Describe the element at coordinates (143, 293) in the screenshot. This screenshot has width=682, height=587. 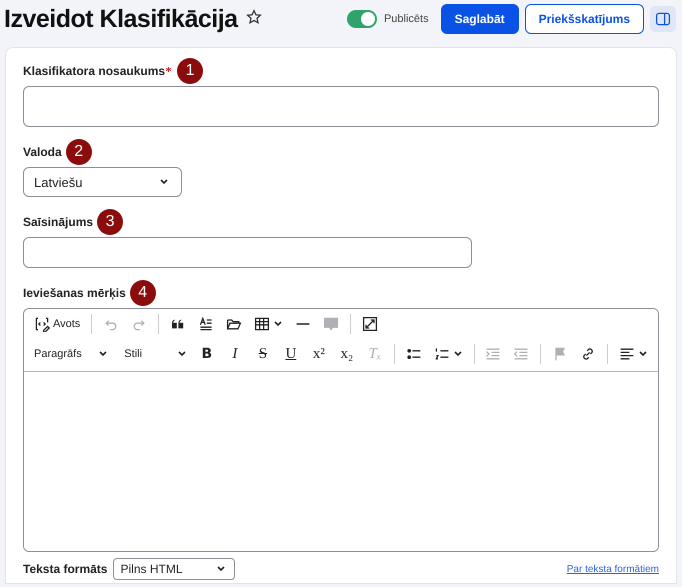
I see `number-badge: 4` at that location.